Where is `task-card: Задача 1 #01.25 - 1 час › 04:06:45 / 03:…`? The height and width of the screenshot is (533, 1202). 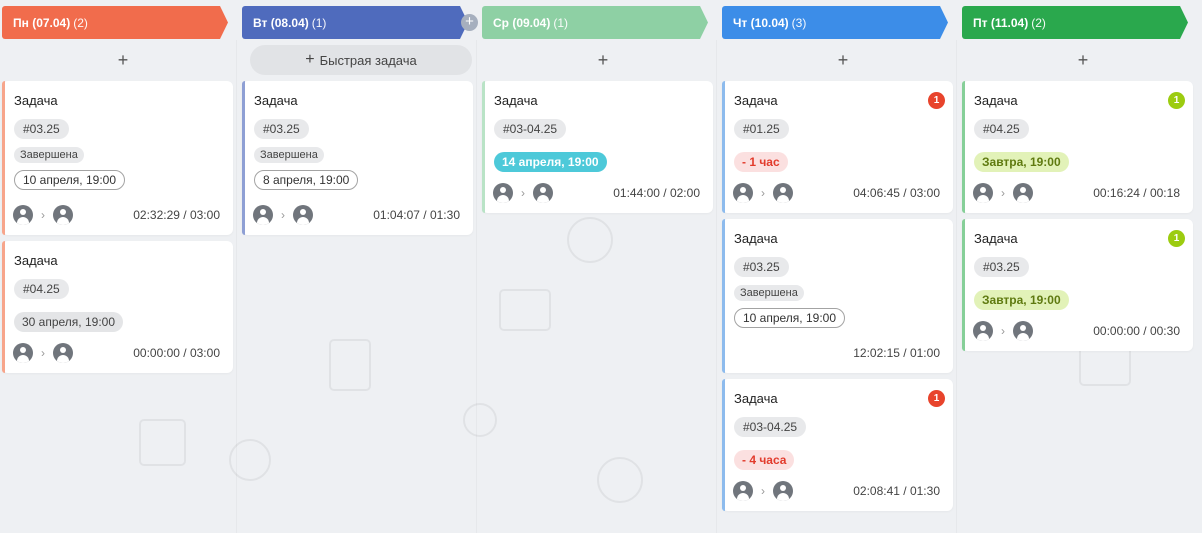
task-card: Задача 1 #01.25 - 1 час › 04:06:45 / 03:… is located at coordinates (837, 147).